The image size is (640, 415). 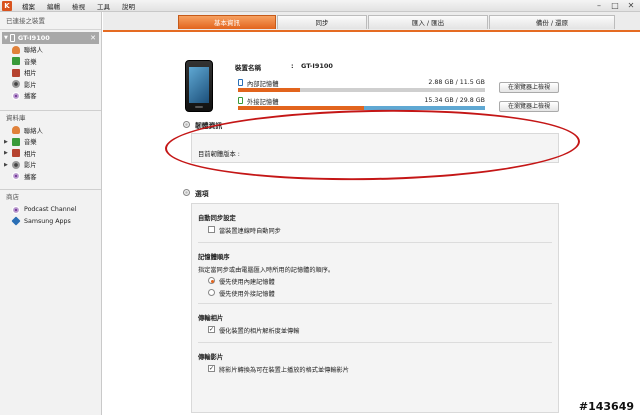 What do you see at coordinates (247, 294) in the screenshot?
I see `radio-external-label: 優先使用外接記憶體` at bounding box center [247, 294].